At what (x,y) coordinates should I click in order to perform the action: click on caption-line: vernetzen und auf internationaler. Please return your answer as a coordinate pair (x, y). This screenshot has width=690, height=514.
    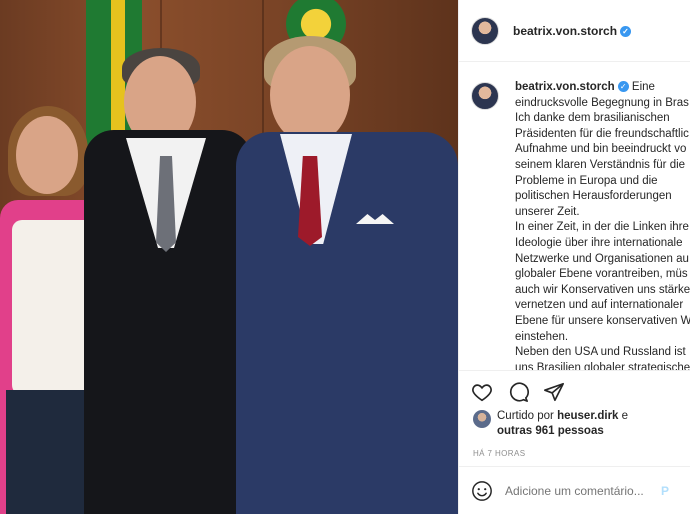
    Looking at the image, I should click on (599, 305).